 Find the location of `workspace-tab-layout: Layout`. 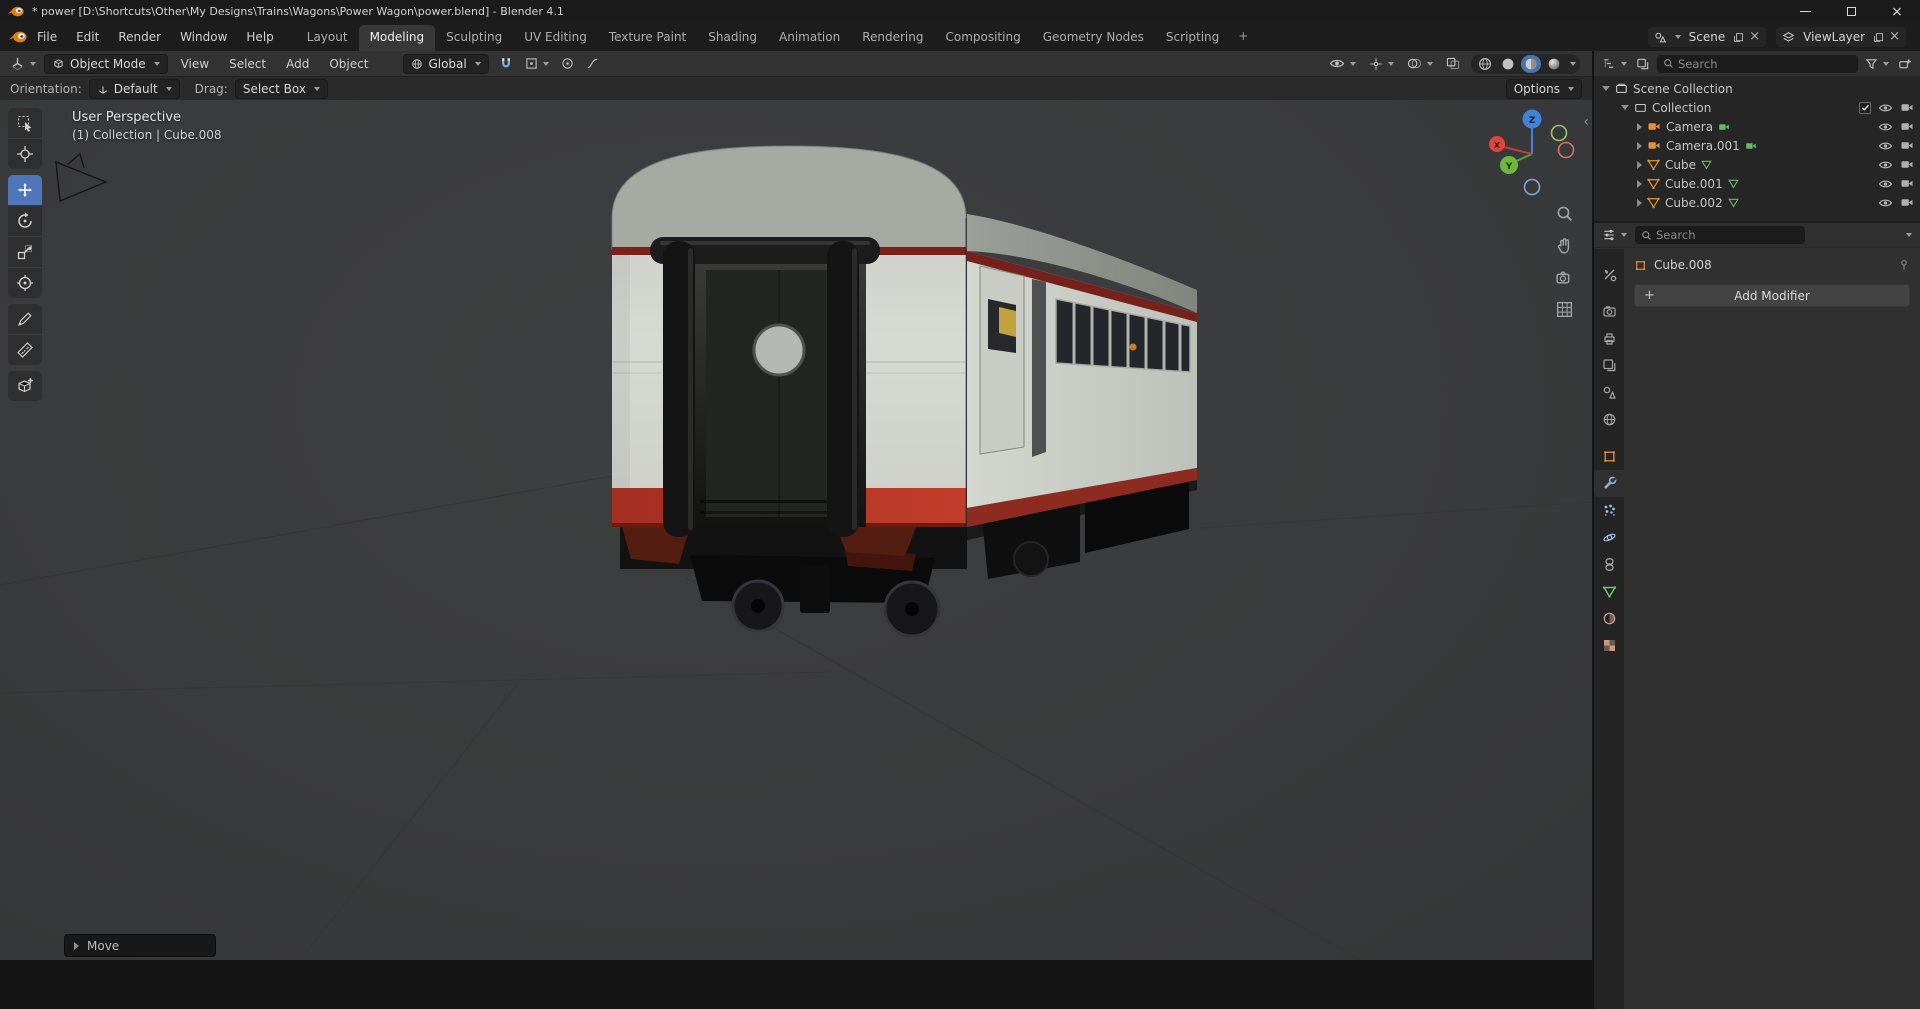

workspace-tab-layout: Layout is located at coordinates (327, 38).